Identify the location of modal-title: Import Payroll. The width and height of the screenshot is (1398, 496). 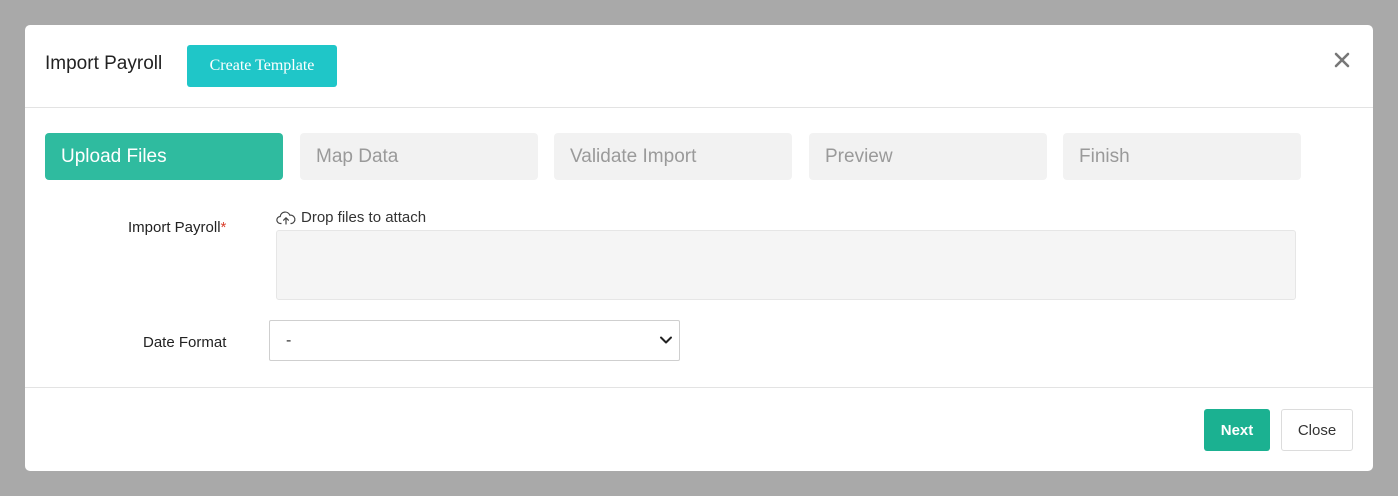
(104, 63).